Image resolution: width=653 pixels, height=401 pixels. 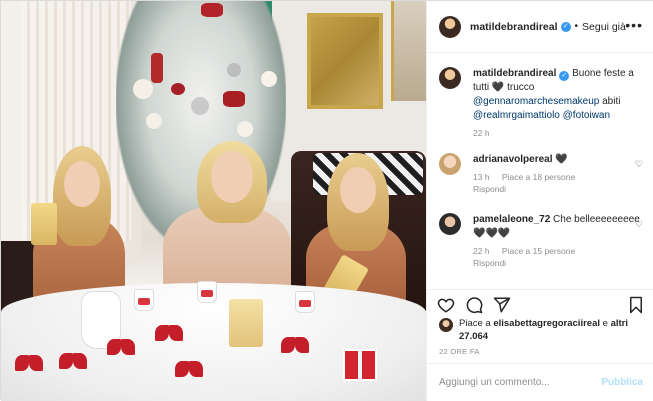 I want to click on comment-likes: Piace a 15 persone, so click(x=538, y=251).